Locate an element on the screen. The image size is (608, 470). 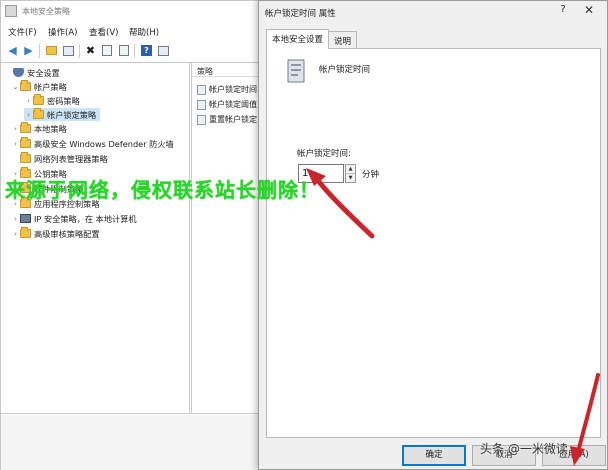
menu-file: 文件(F) is located at coordinates (22, 32).